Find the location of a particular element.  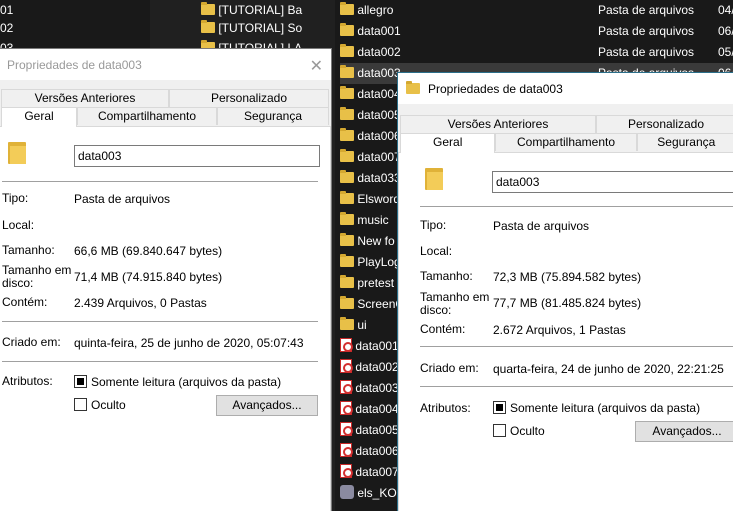

table-row: Elsword is located at coordinates (370, 199).